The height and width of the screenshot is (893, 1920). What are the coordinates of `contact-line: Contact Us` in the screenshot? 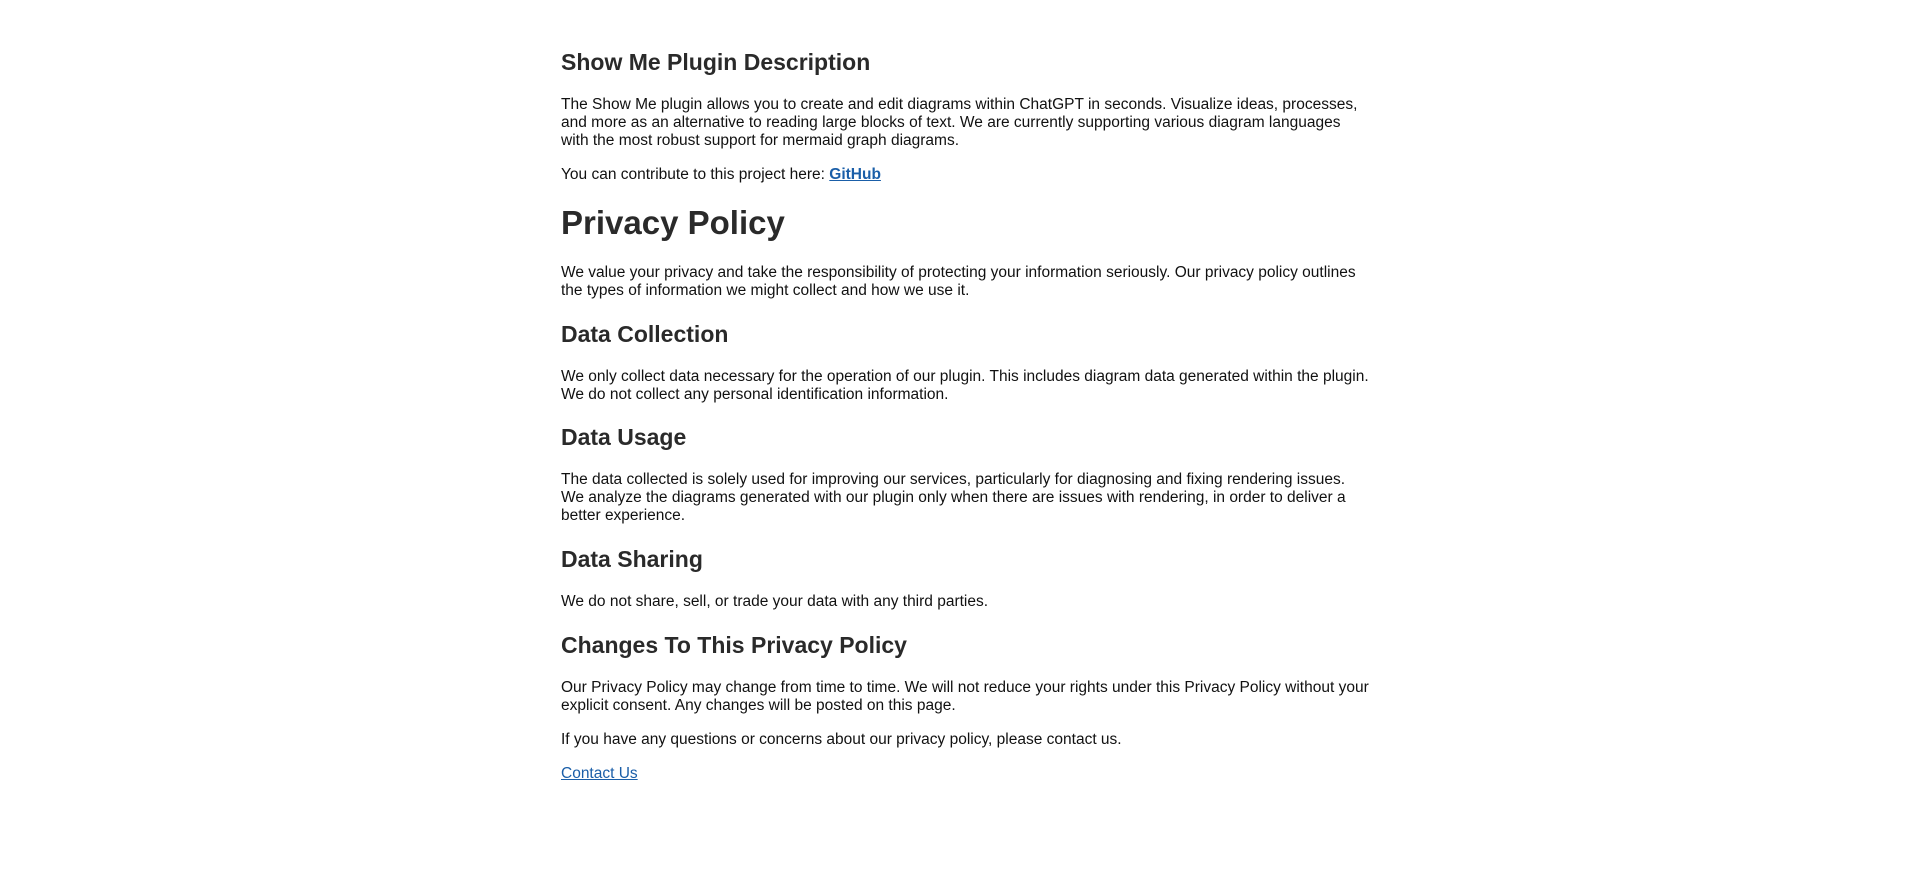 It's located at (965, 774).